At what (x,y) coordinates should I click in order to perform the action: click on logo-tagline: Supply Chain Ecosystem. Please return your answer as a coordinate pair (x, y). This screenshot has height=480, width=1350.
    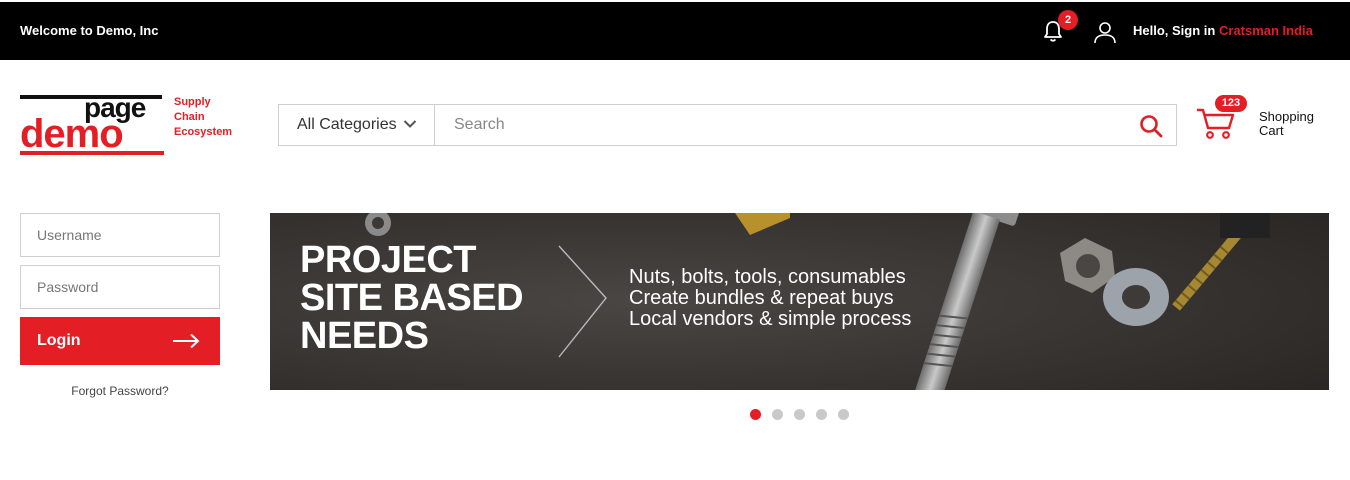
    Looking at the image, I should click on (203, 117).